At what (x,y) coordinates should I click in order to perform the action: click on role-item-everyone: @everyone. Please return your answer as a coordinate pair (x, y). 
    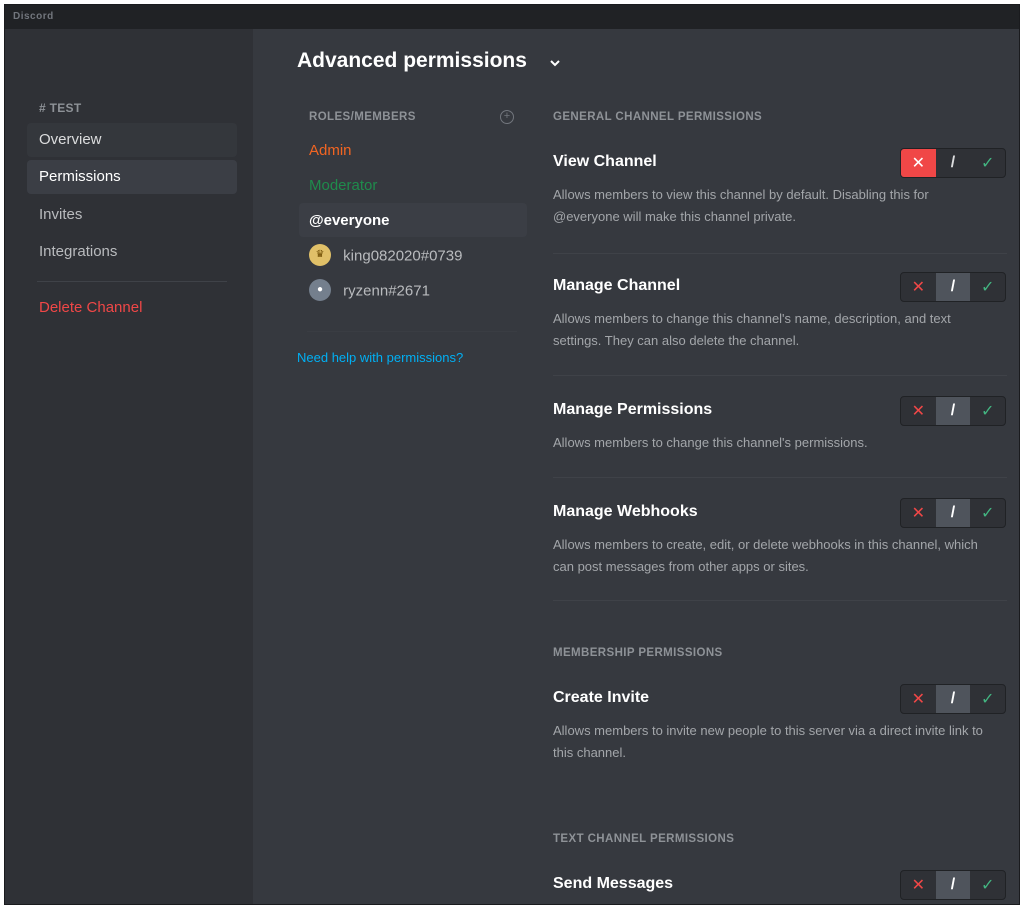
    Looking at the image, I should click on (413, 220).